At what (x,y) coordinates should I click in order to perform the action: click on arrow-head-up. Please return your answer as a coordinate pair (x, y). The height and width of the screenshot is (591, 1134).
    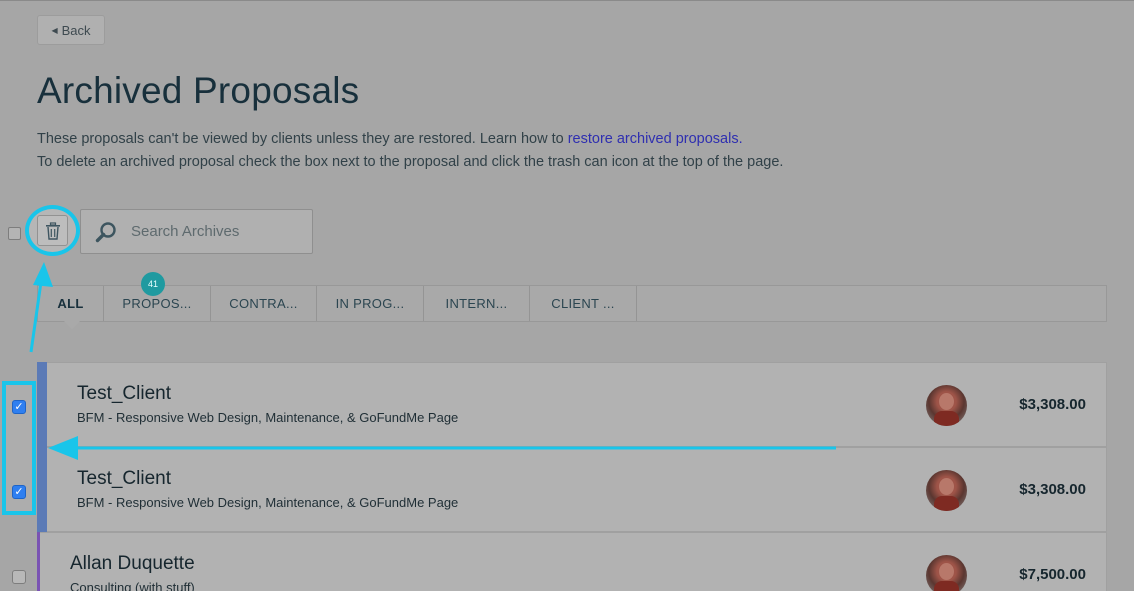
    Looking at the image, I should click on (43, 274).